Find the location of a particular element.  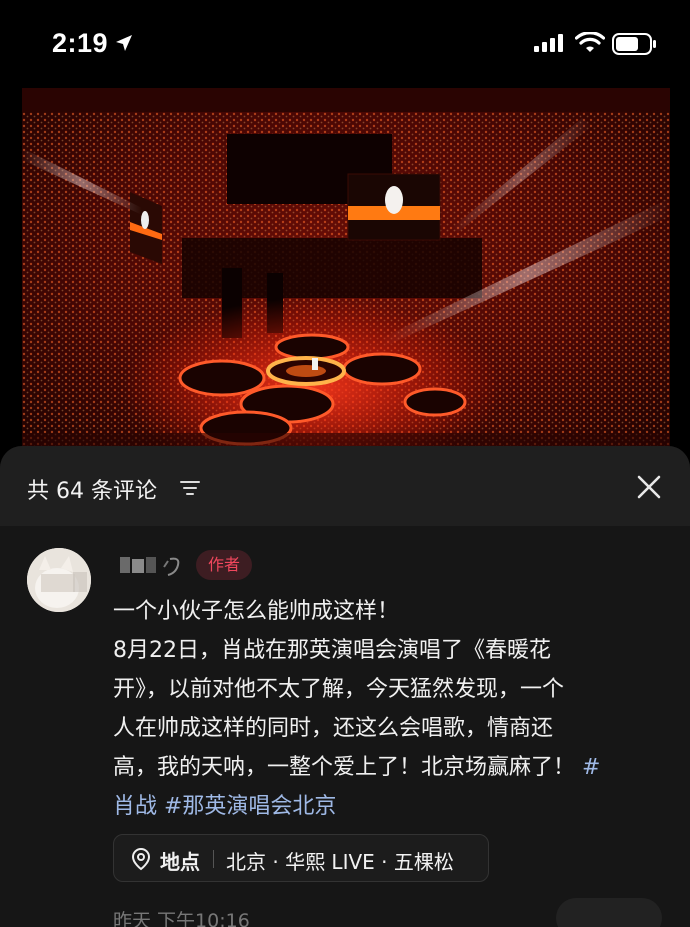

author-badge: 作者 is located at coordinates (224, 565).